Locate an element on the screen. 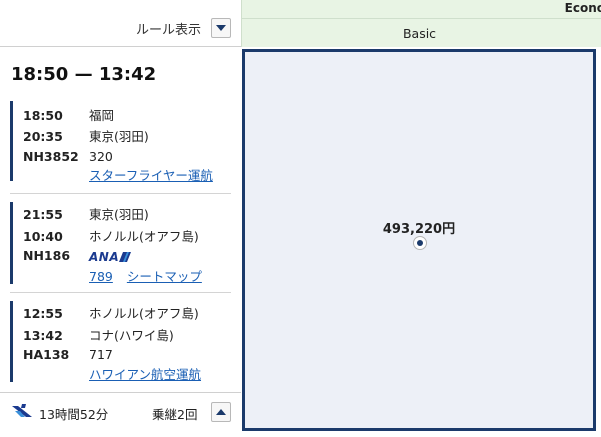 This screenshot has width=601, height=437. fare-type-header: Basic is located at coordinates (421, 33).